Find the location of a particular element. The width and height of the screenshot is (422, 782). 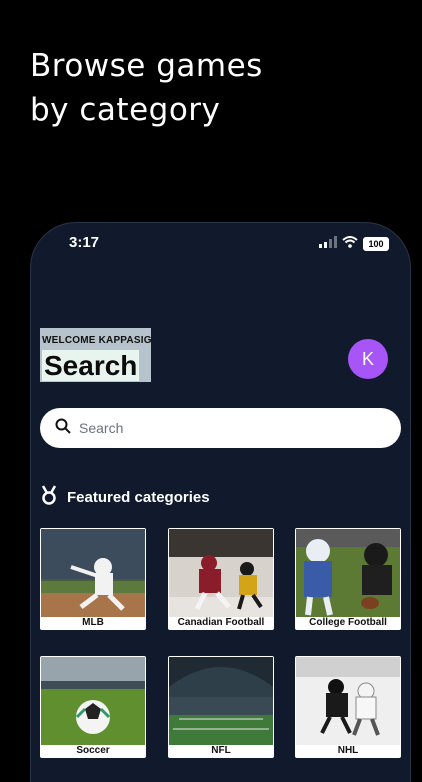

canadian-football-image is located at coordinates (221, 573).